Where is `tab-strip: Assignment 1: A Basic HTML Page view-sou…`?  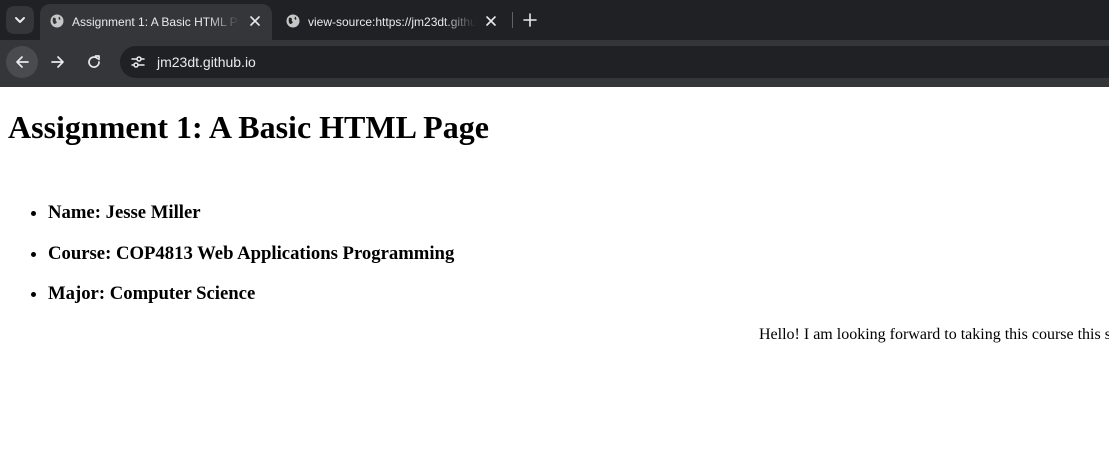
tab-strip: Assignment 1: A Basic HTML Page view-sou… is located at coordinates (554, 20).